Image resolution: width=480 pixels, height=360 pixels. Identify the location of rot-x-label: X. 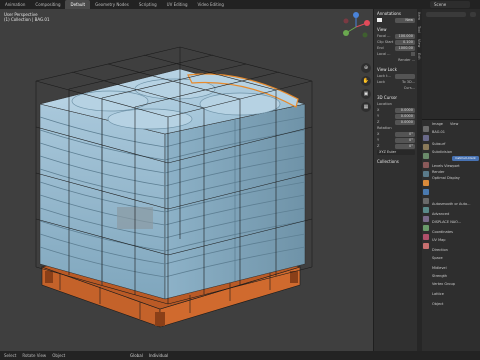
(378, 134).